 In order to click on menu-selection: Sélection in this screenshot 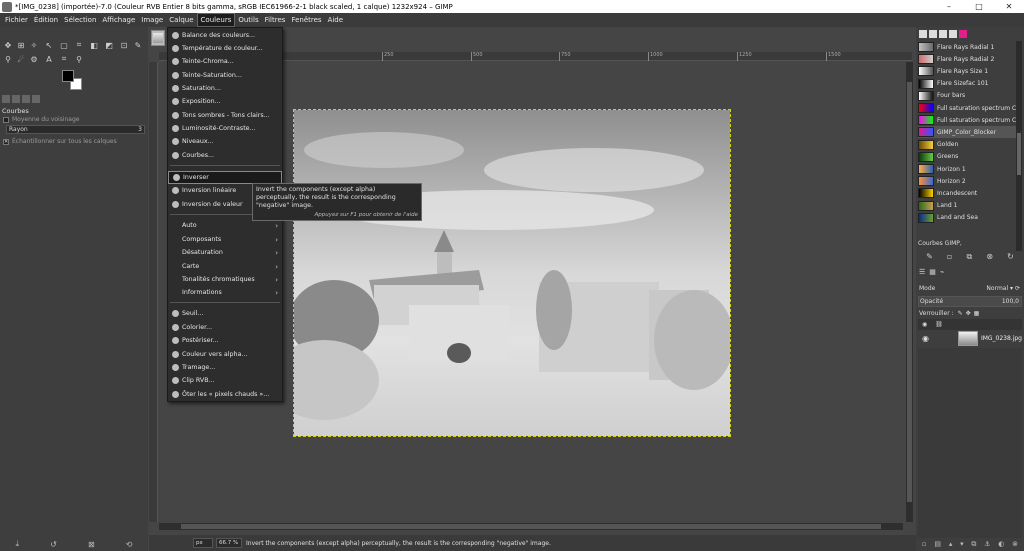, I will do `click(80, 20)`.